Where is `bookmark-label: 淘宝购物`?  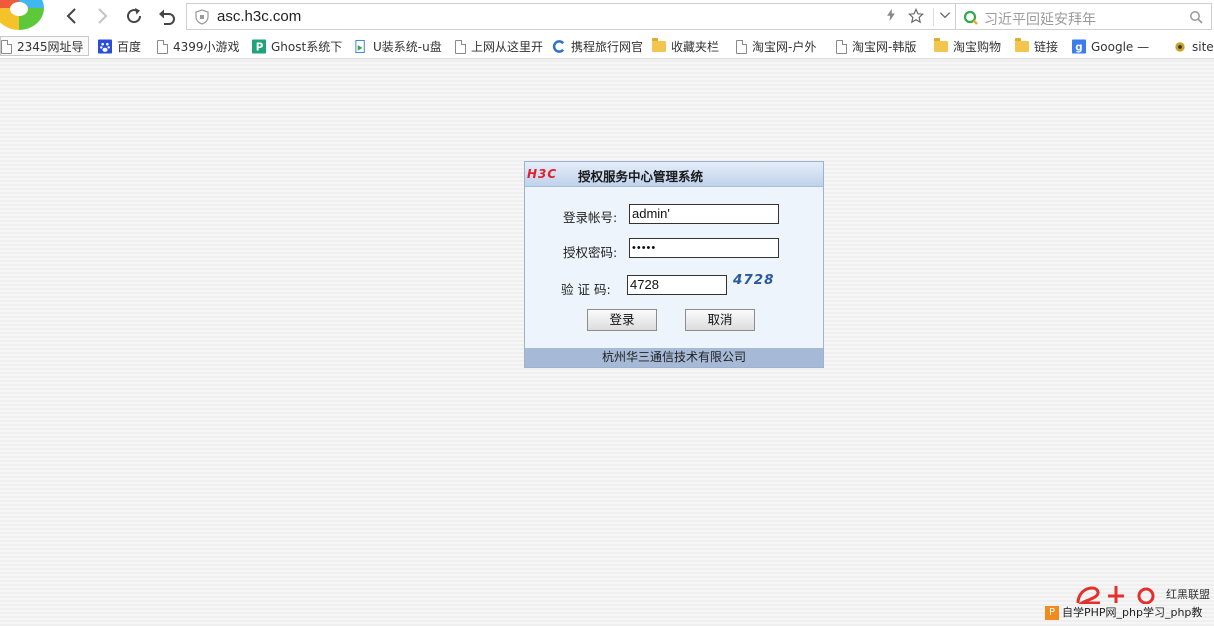 bookmark-label: 淘宝购物 is located at coordinates (977, 47).